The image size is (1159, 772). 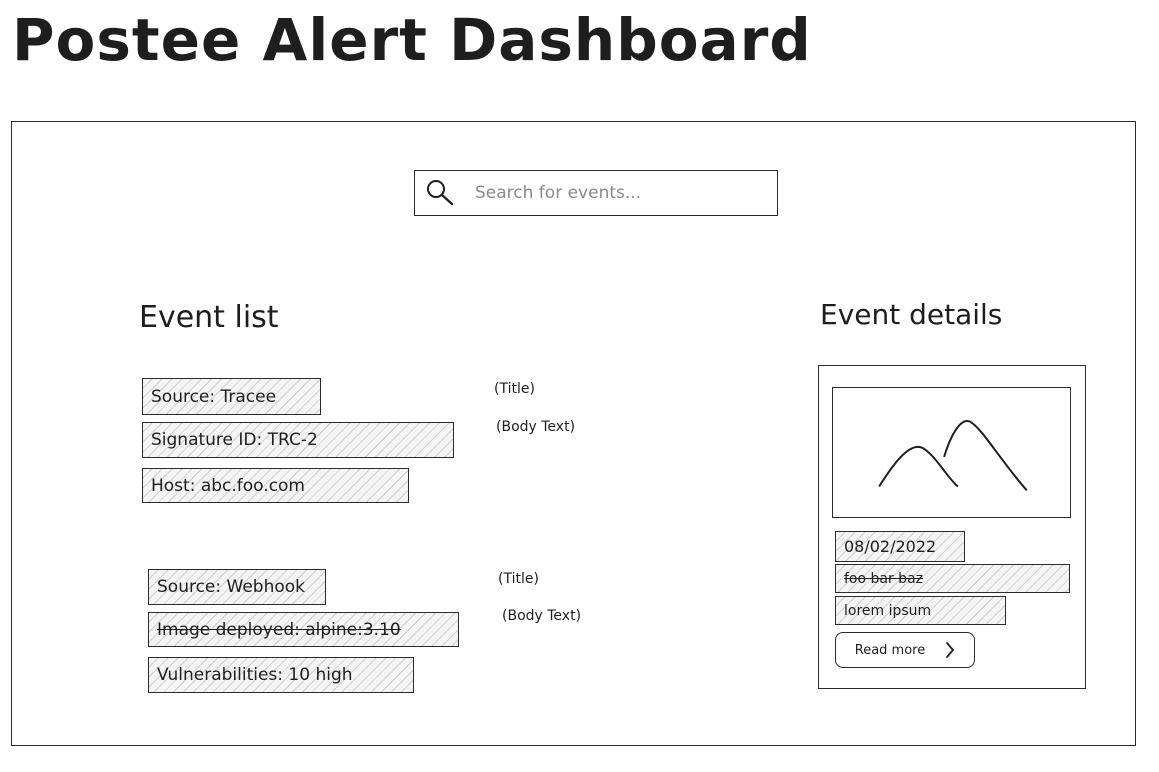 I want to click on event-source-label: Source: Tracee, so click(x=231, y=396).